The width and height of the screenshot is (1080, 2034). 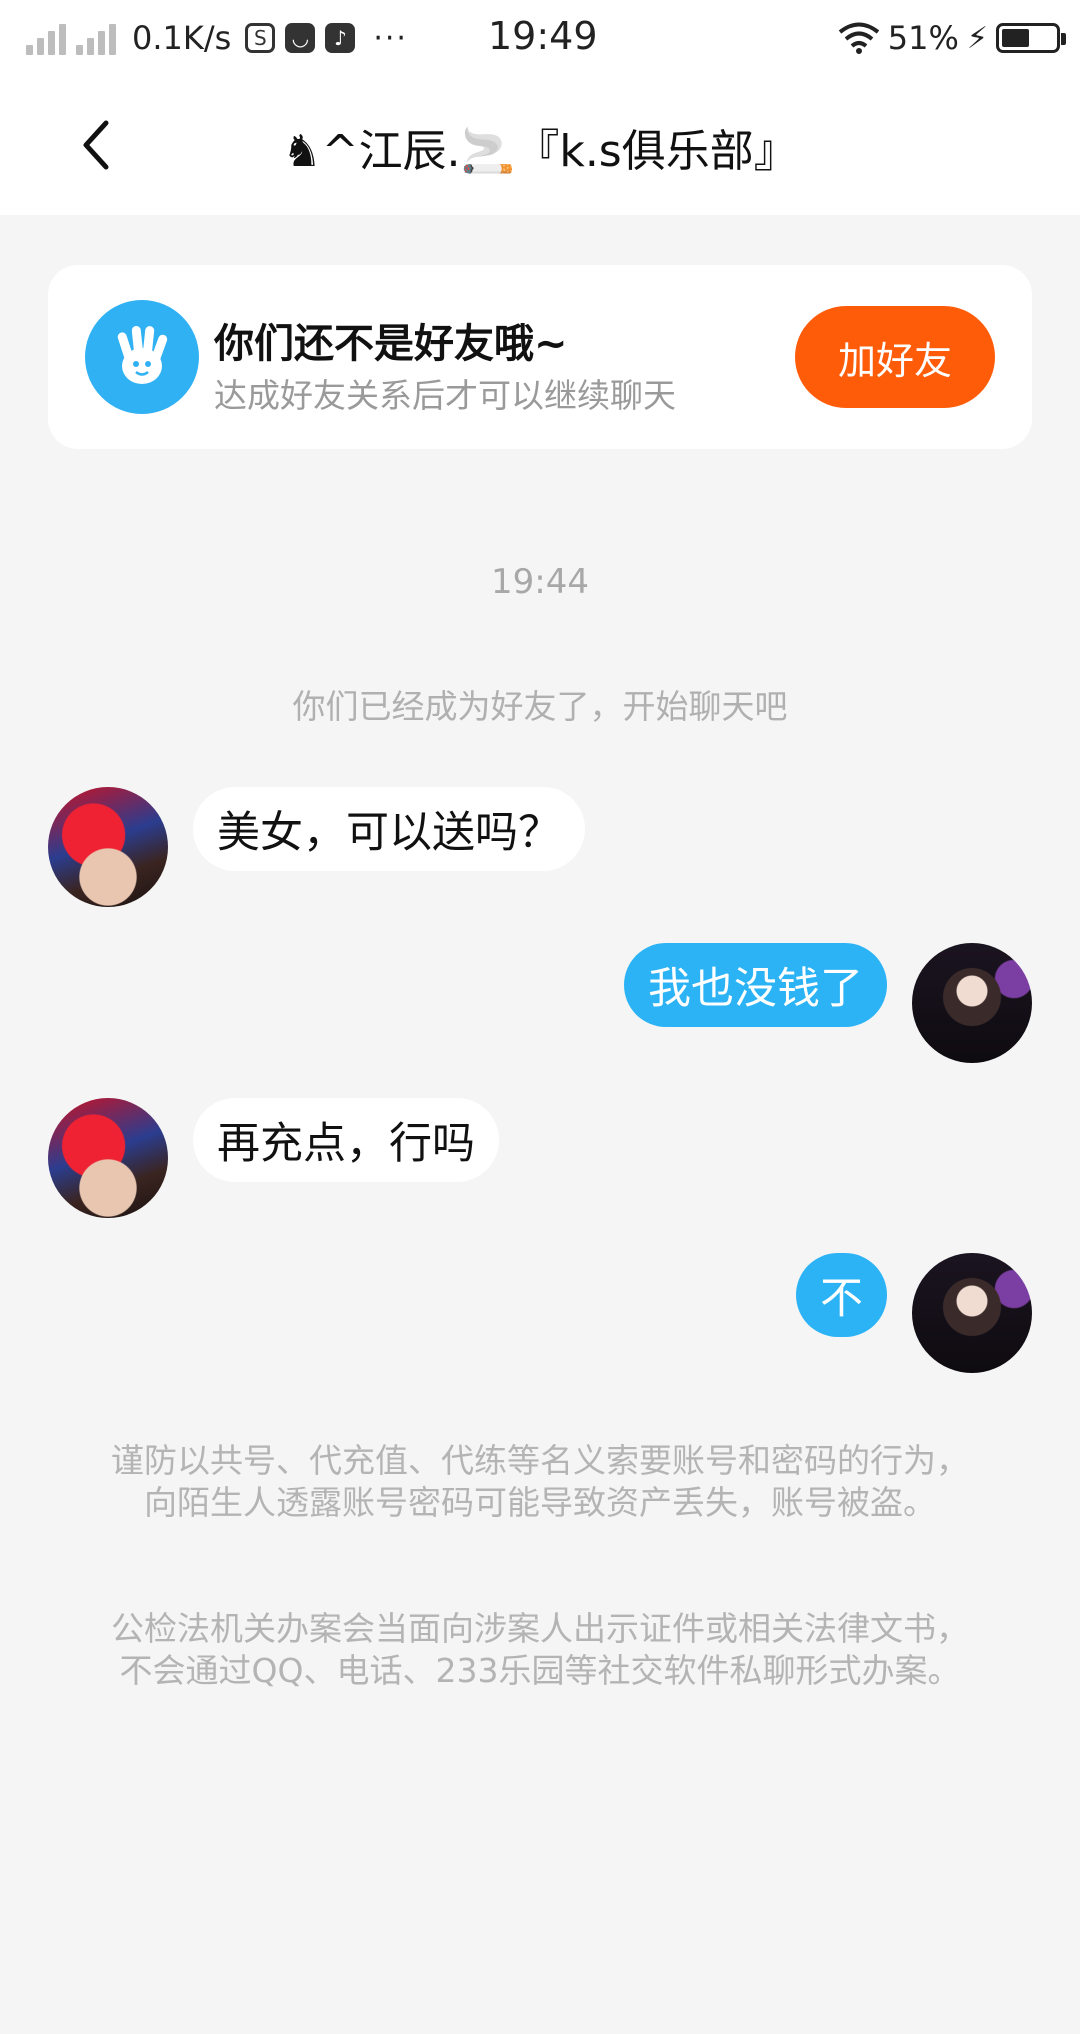 What do you see at coordinates (389, 829) in the screenshot?
I see `message-bubble-incoming: 美女，可以送吗？` at bounding box center [389, 829].